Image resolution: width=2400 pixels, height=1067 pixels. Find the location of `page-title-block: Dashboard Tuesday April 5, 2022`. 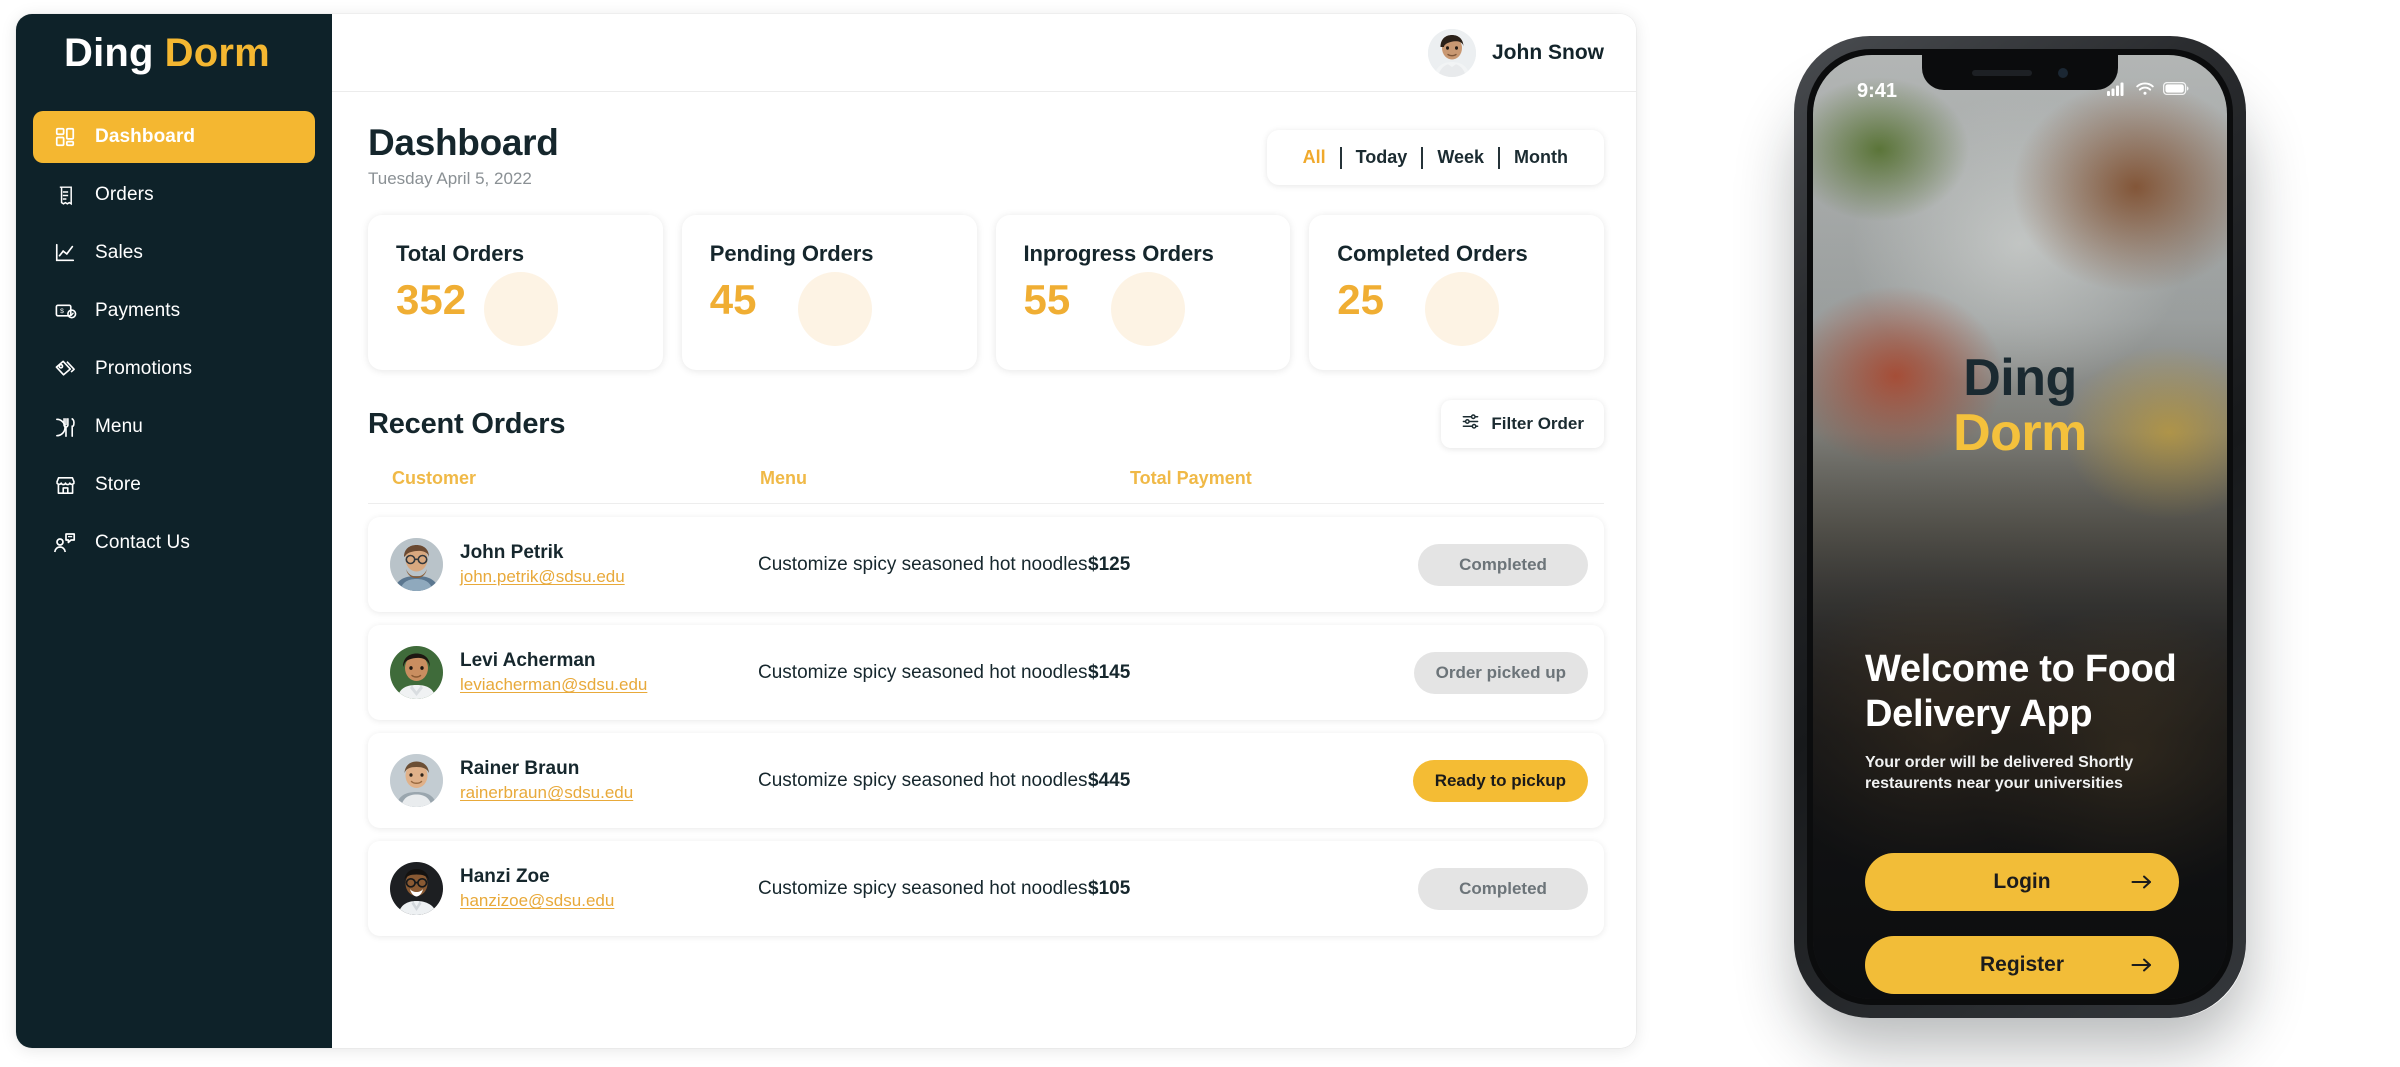

page-title-block: Dashboard Tuesday April 5, 2022 is located at coordinates (463, 155).